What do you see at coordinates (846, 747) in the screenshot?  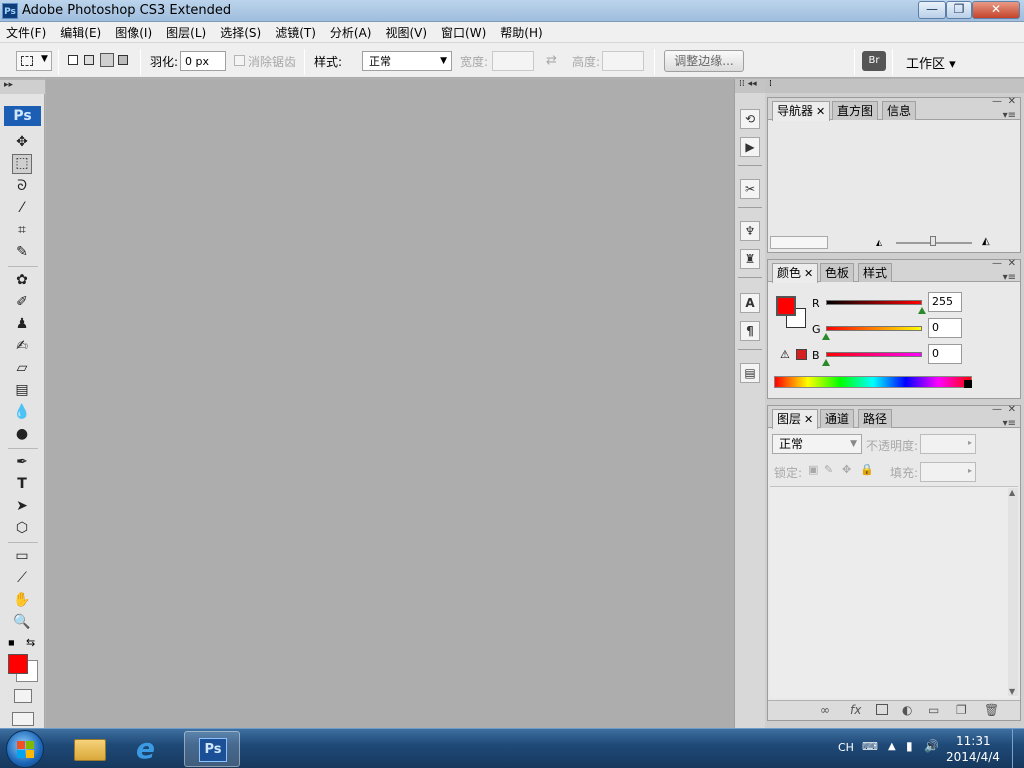 I see `language-indicator: CH` at bounding box center [846, 747].